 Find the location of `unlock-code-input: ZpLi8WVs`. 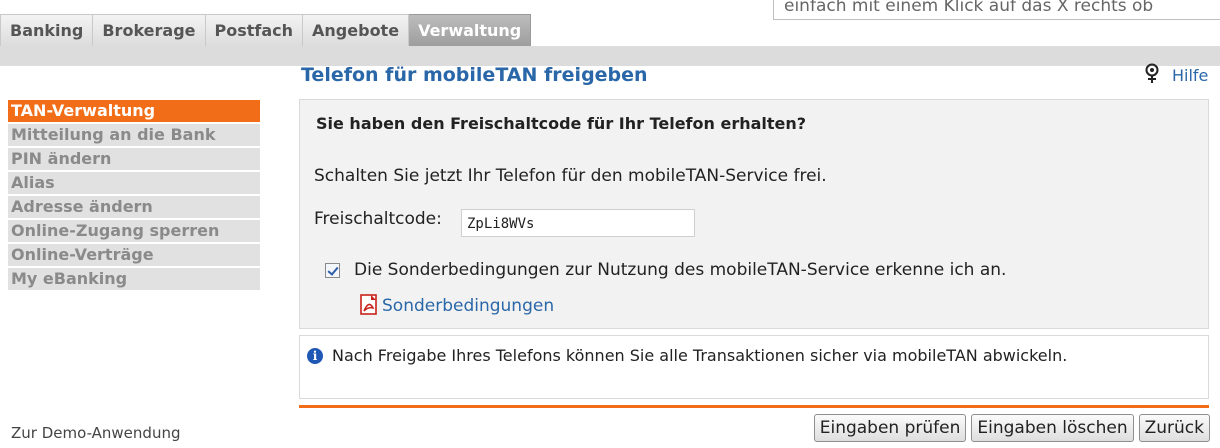

unlock-code-input: ZpLi8WVs is located at coordinates (578, 223).